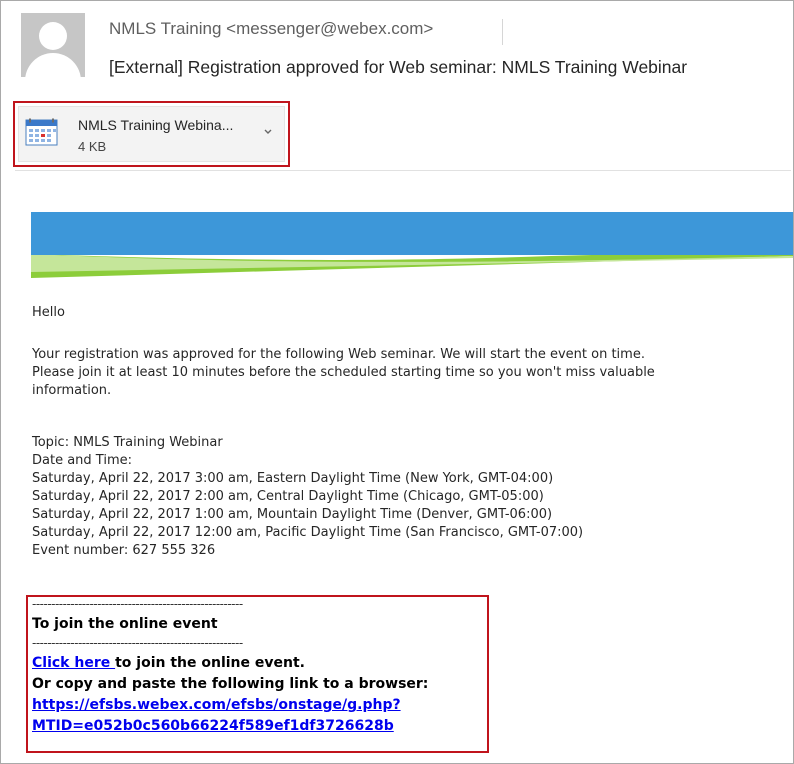 Image resolution: width=794 pixels, height=764 pixels. What do you see at coordinates (82, 460) in the screenshot?
I see `event-date-label: Date and Time:` at bounding box center [82, 460].